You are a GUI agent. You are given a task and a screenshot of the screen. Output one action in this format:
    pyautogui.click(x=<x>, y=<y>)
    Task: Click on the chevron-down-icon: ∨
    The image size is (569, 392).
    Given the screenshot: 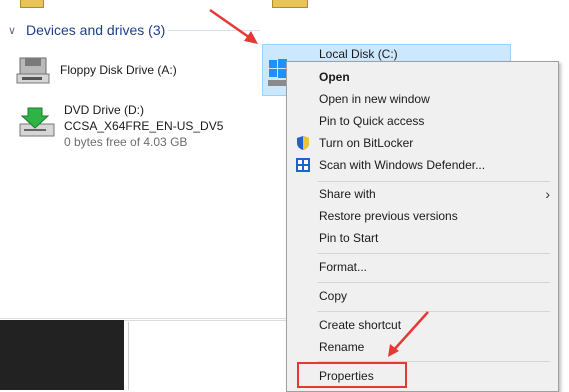 What is the action you would take?
    pyautogui.click(x=12, y=30)
    